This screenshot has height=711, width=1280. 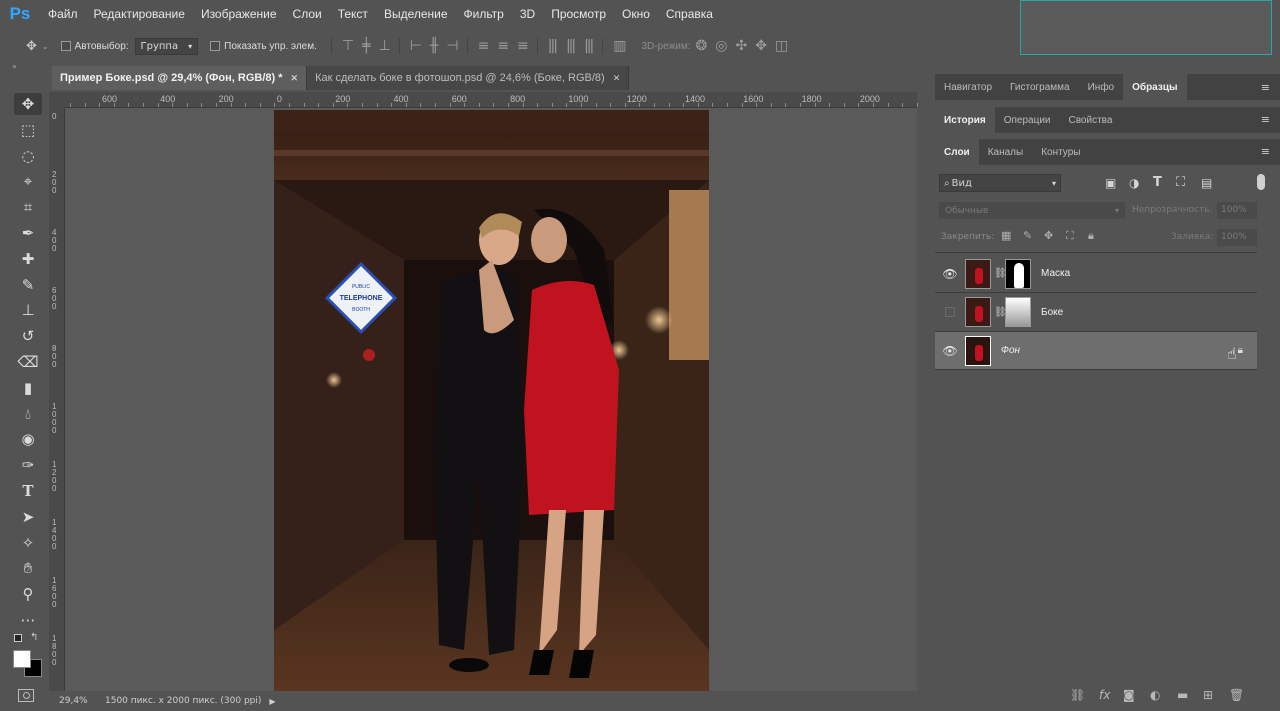 I want to click on adjustment-filter-icon: ◑, so click(x=1134, y=183).